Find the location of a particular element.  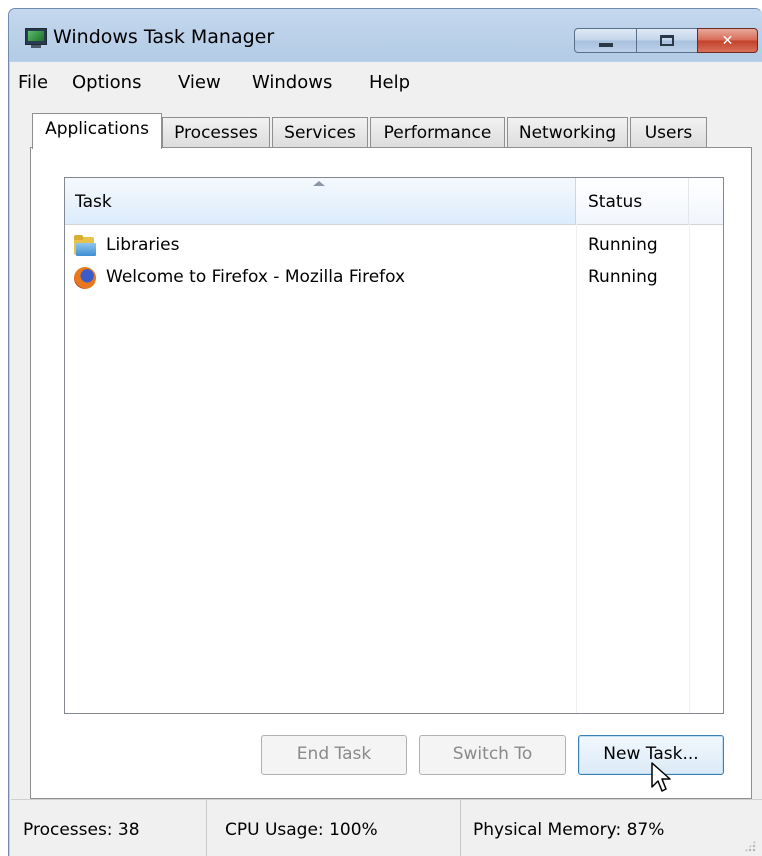

task-manager-monitor-icon is located at coordinates (36, 38).